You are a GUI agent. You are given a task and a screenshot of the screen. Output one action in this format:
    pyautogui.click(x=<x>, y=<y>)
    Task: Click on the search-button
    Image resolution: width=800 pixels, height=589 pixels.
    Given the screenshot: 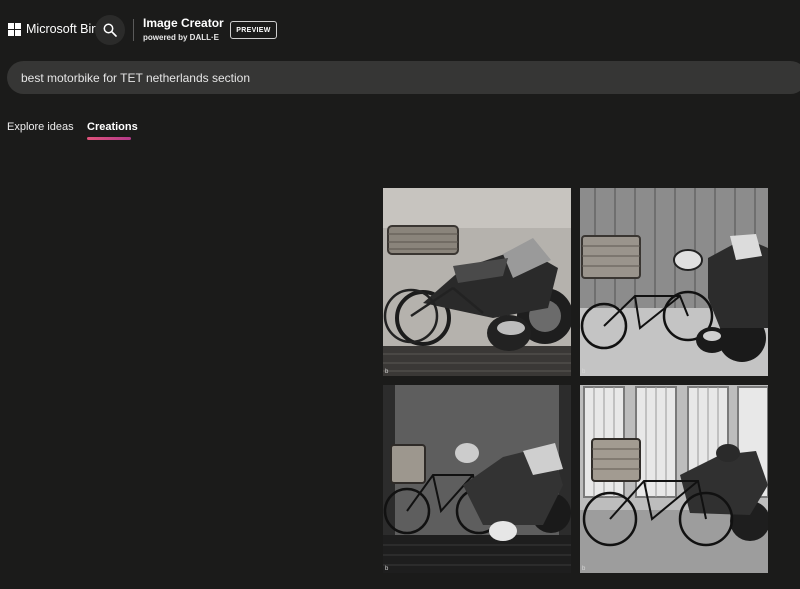 What is the action you would take?
    pyautogui.click(x=110, y=30)
    